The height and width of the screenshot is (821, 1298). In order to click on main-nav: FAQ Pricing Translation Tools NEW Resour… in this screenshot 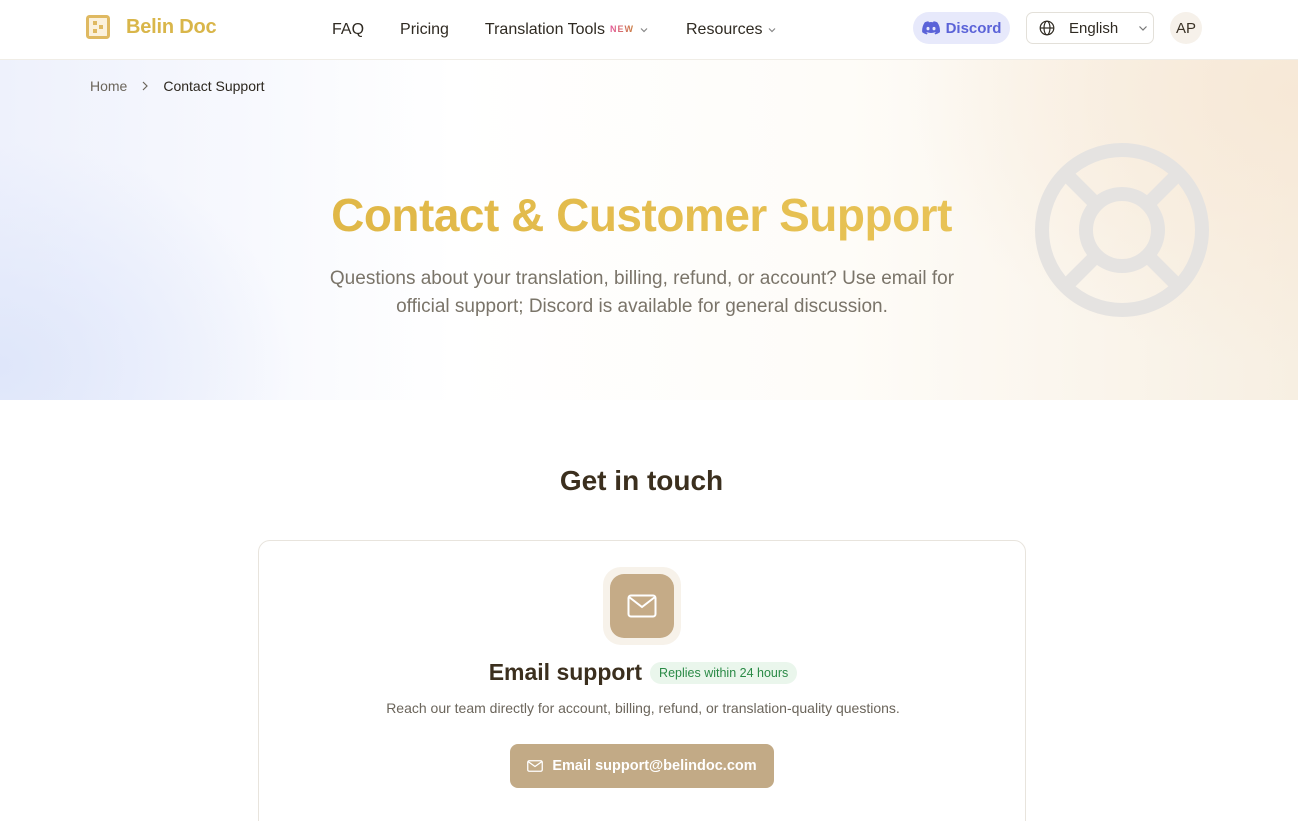, I will do `click(554, 30)`.